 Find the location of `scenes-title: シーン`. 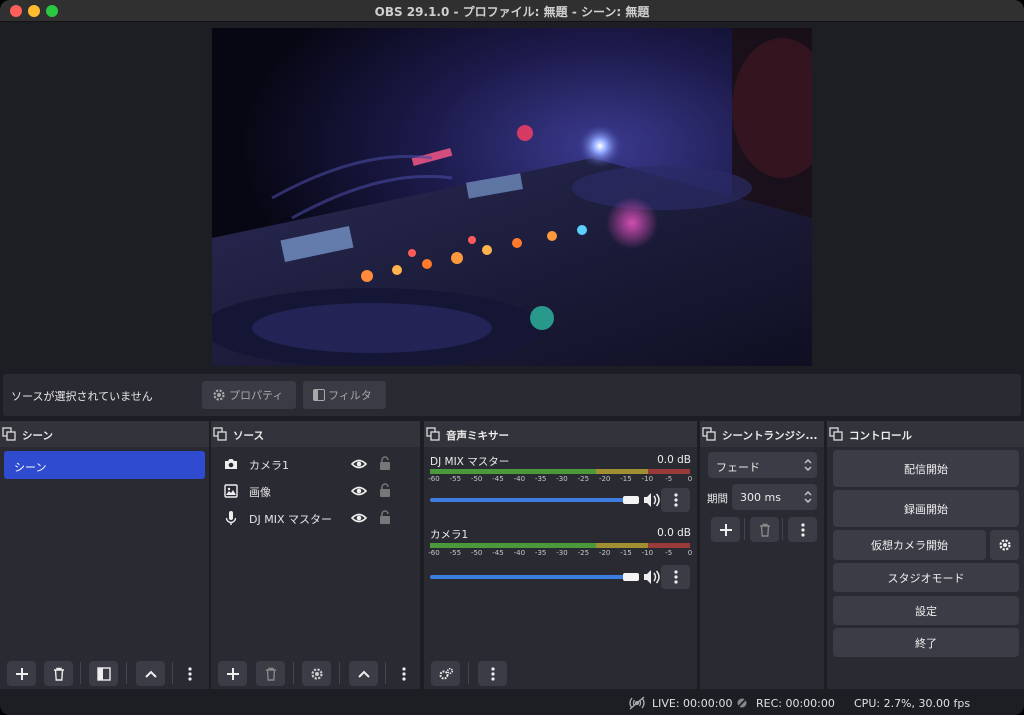

scenes-title: シーン is located at coordinates (37, 436).